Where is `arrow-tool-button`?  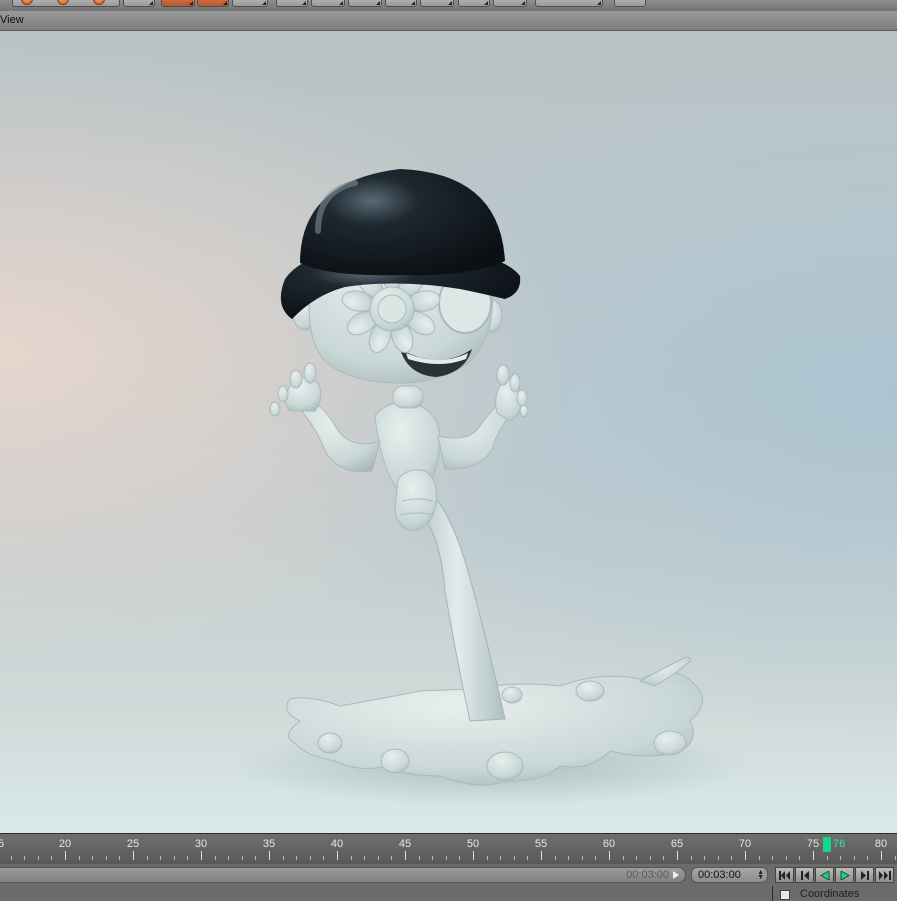
arrow-tool-button is located at coordinates (139, 3).